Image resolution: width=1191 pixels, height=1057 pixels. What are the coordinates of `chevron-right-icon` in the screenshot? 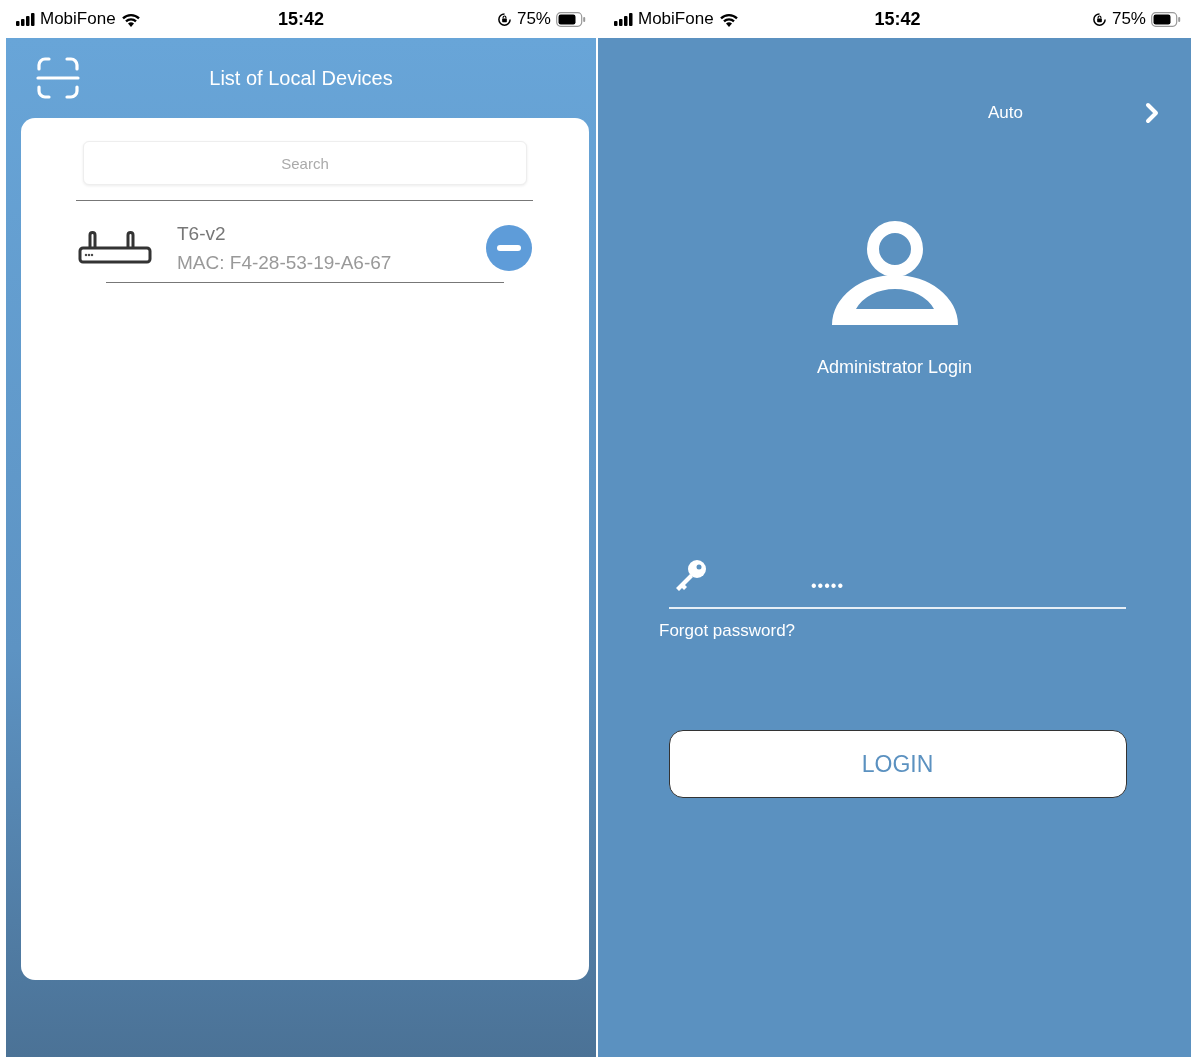 It's located at (1152, 113).